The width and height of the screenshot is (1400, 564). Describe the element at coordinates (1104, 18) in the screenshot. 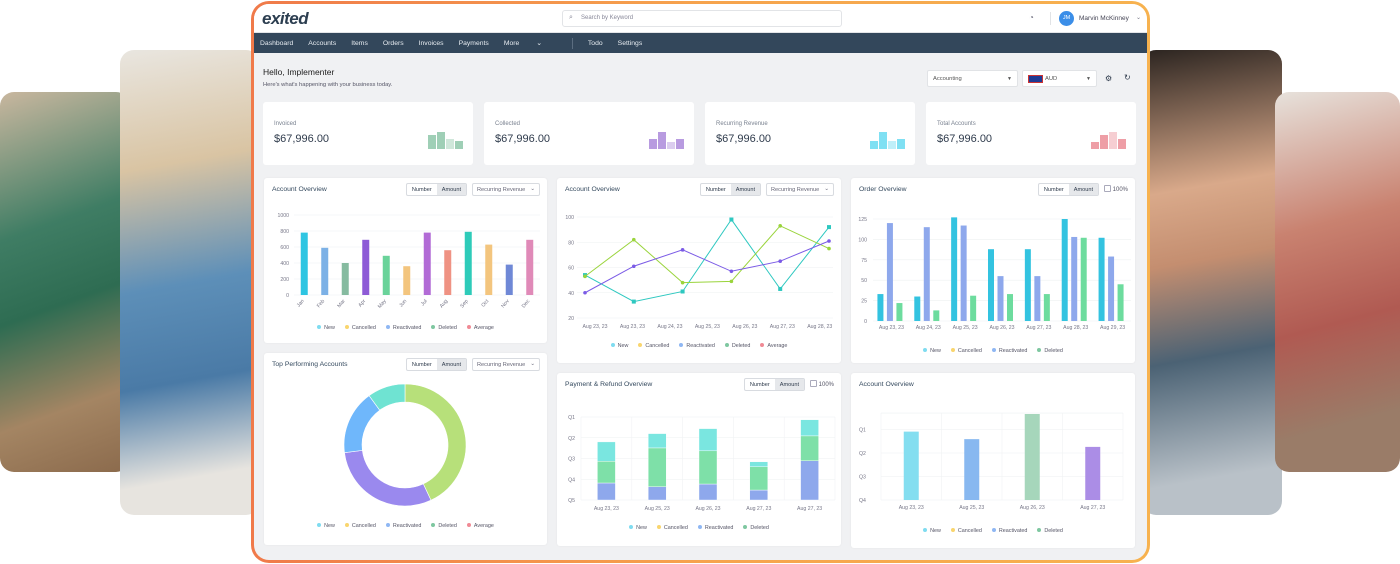

I see `user-name: Marvin McKinney` at that location.